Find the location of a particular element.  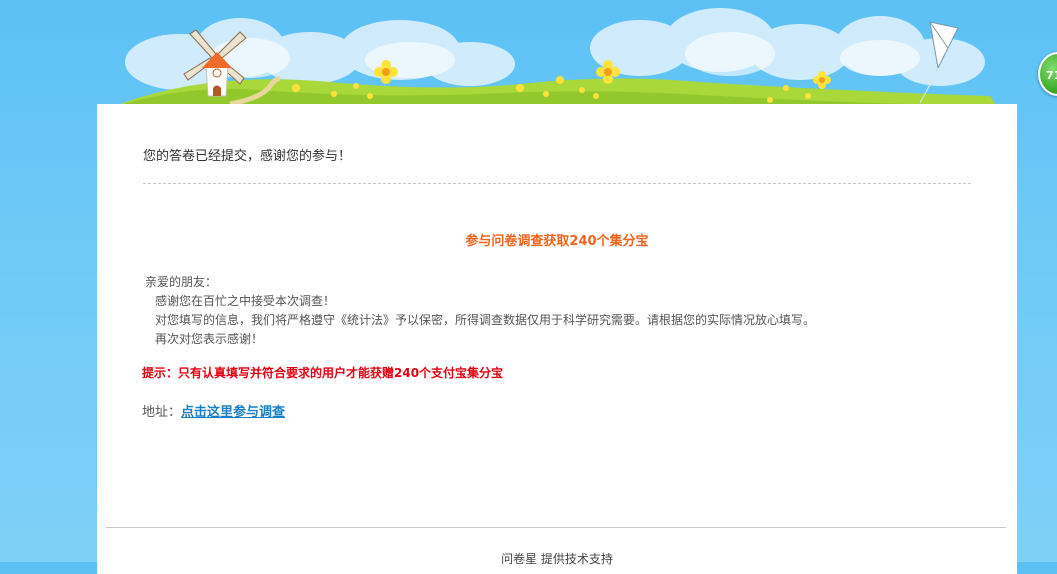

tip-message: 提示：只有认真填写并符合要求的用户才能获赠240个支付宝集分宝 is located at coordinates (323, 373).